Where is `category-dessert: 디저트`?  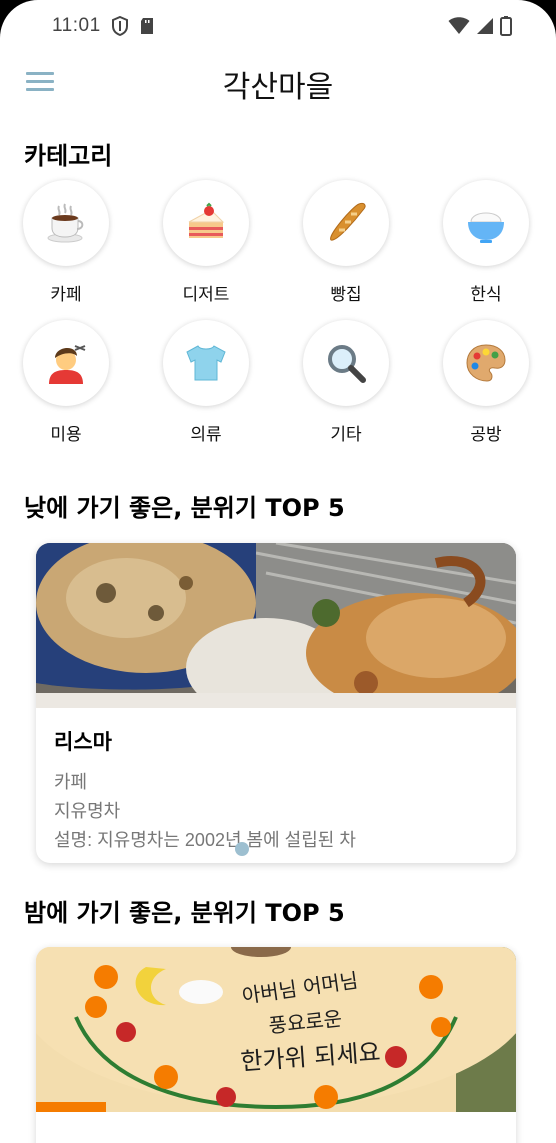
category-dessert: 디저트 is located at coordinates (206, 242).